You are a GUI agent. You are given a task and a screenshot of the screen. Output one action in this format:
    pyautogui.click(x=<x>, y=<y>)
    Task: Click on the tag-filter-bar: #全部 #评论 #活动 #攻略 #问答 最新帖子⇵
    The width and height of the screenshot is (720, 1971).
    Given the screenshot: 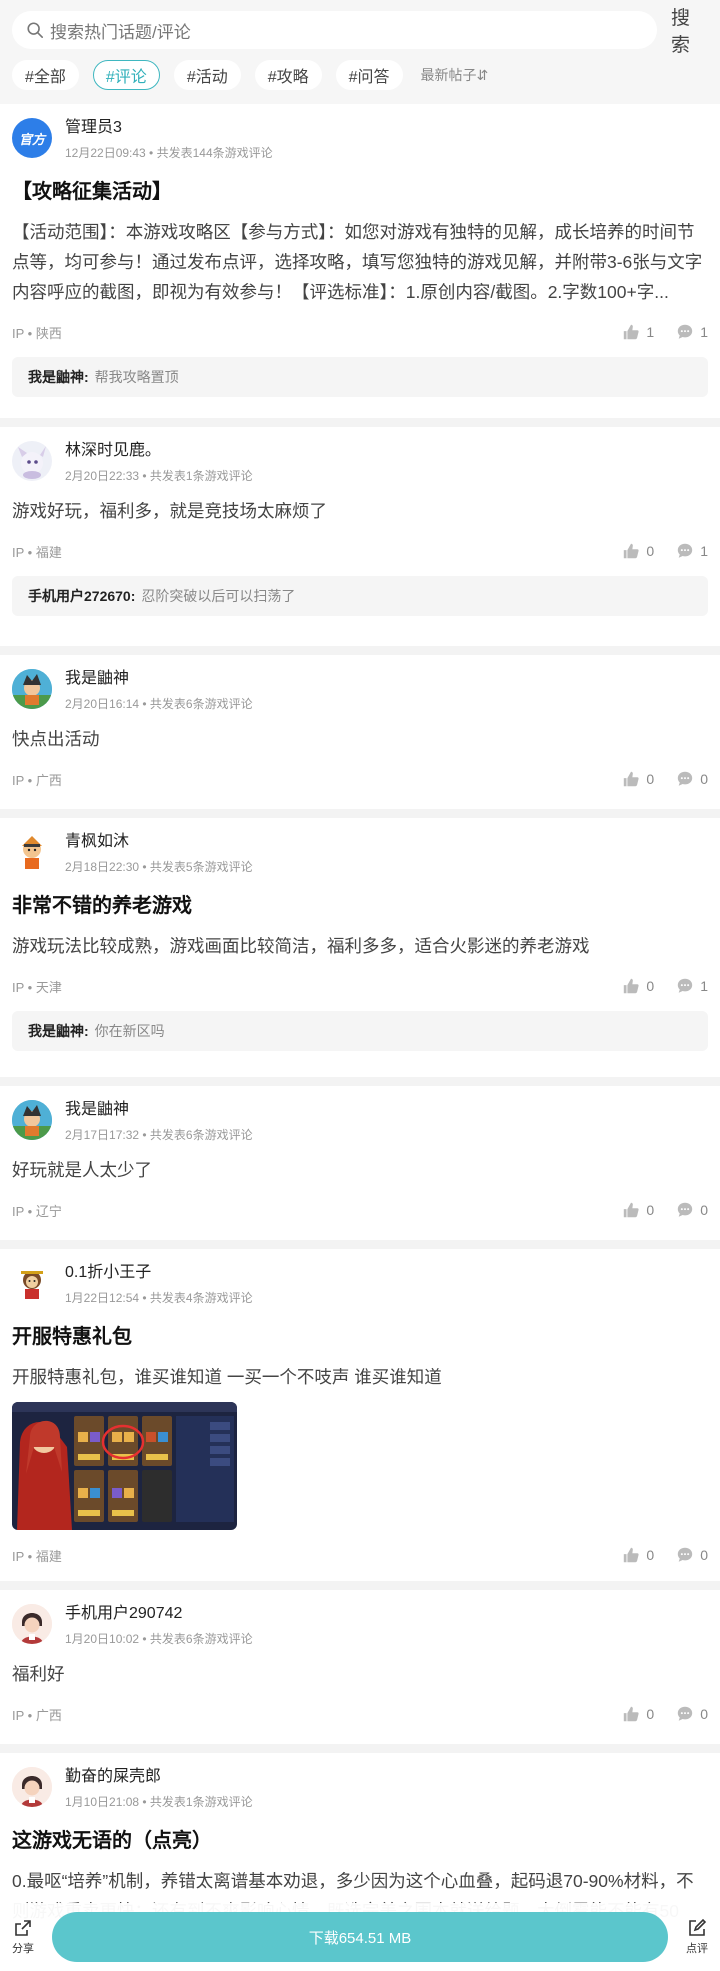 What is the action you would take?
    pyautogui.click(x=360, y=75)
    